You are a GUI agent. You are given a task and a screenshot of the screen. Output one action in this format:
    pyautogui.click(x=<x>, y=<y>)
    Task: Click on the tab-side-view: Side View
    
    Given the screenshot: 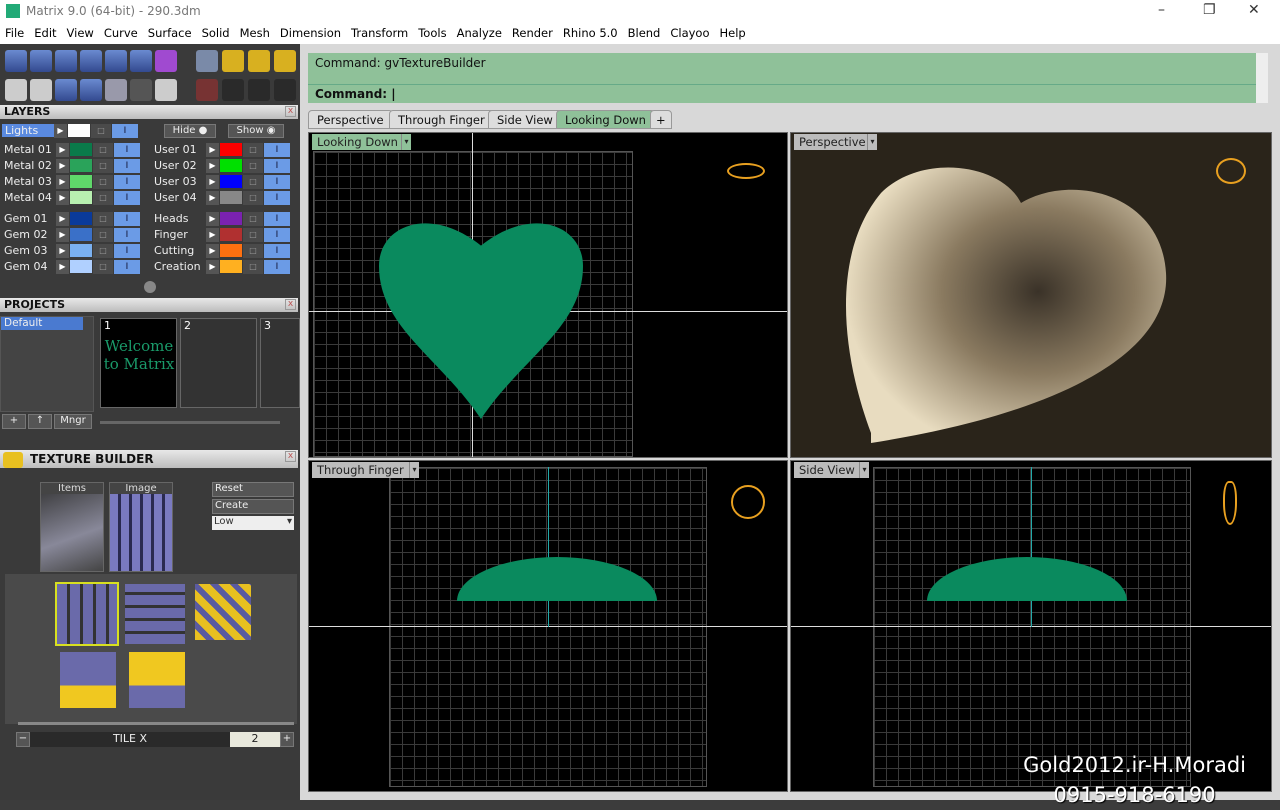 What is the action you would take?
    pyautogui.click(x=525, y=119)
    